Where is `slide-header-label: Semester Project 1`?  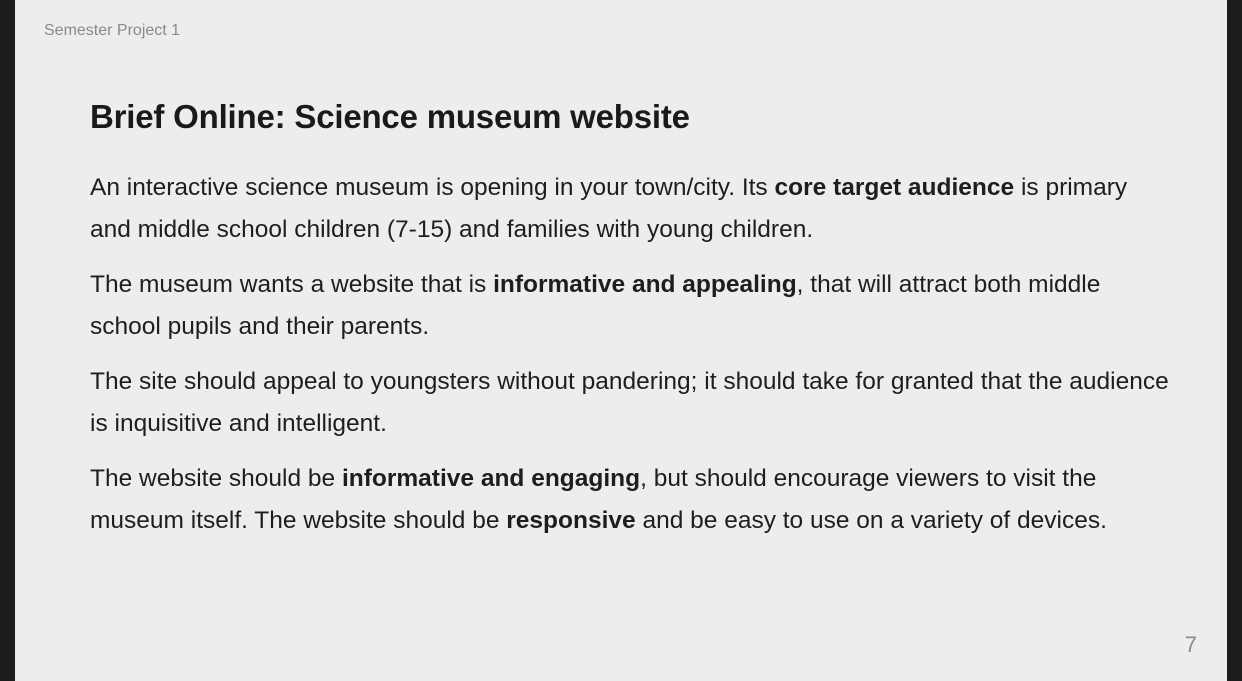 slide-header-label: Semester Project 1 is located at coordinates (112, 30).